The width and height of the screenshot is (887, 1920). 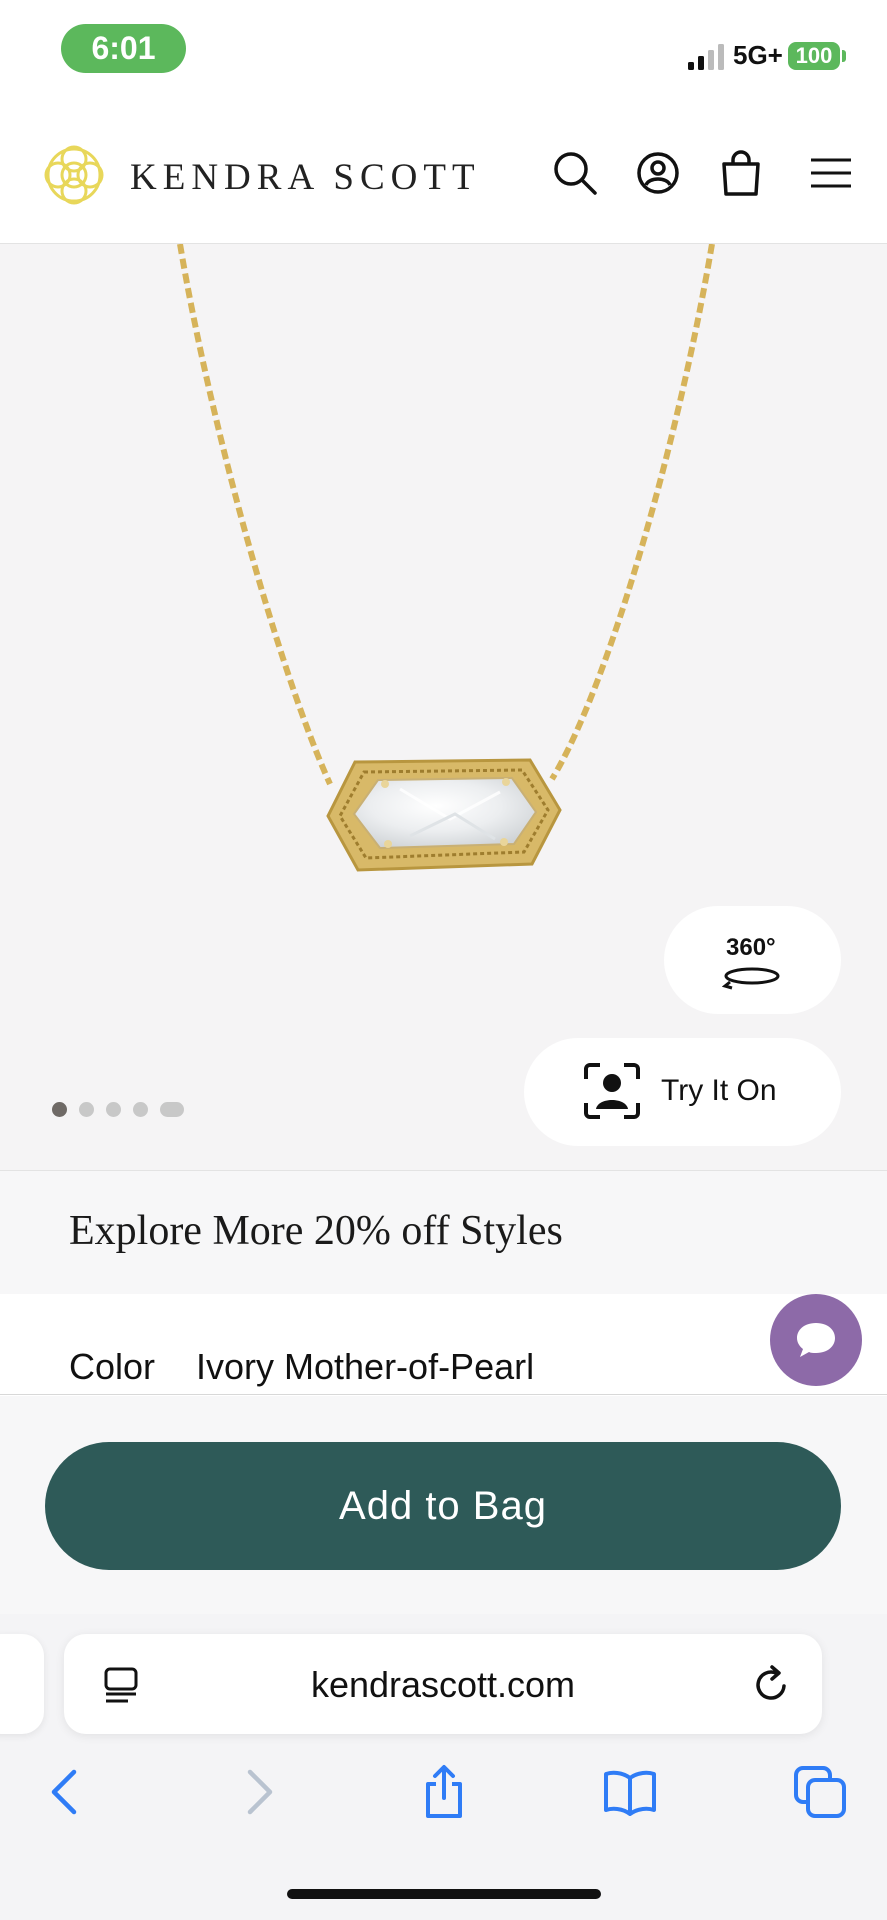 I want to click on network-type: 5G+, so click(x=758, y=55).